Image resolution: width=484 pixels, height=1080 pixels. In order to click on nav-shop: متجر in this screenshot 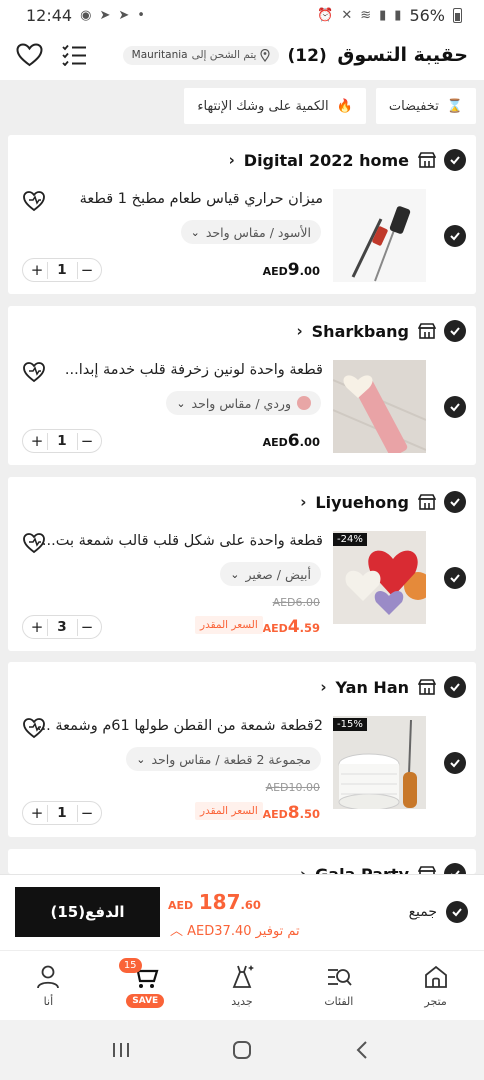, I will do `click(435, 985)`.